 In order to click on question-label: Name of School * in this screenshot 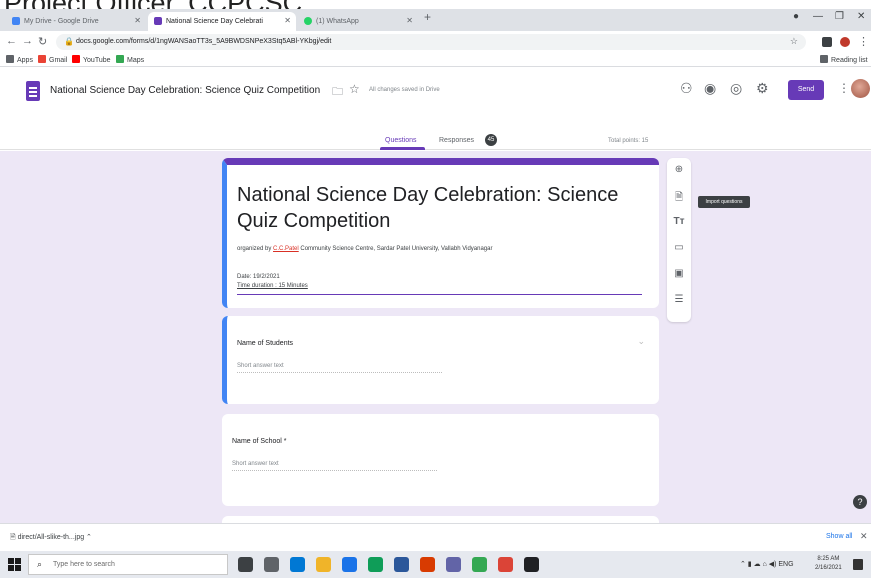, I will do `click(259, 441)`.